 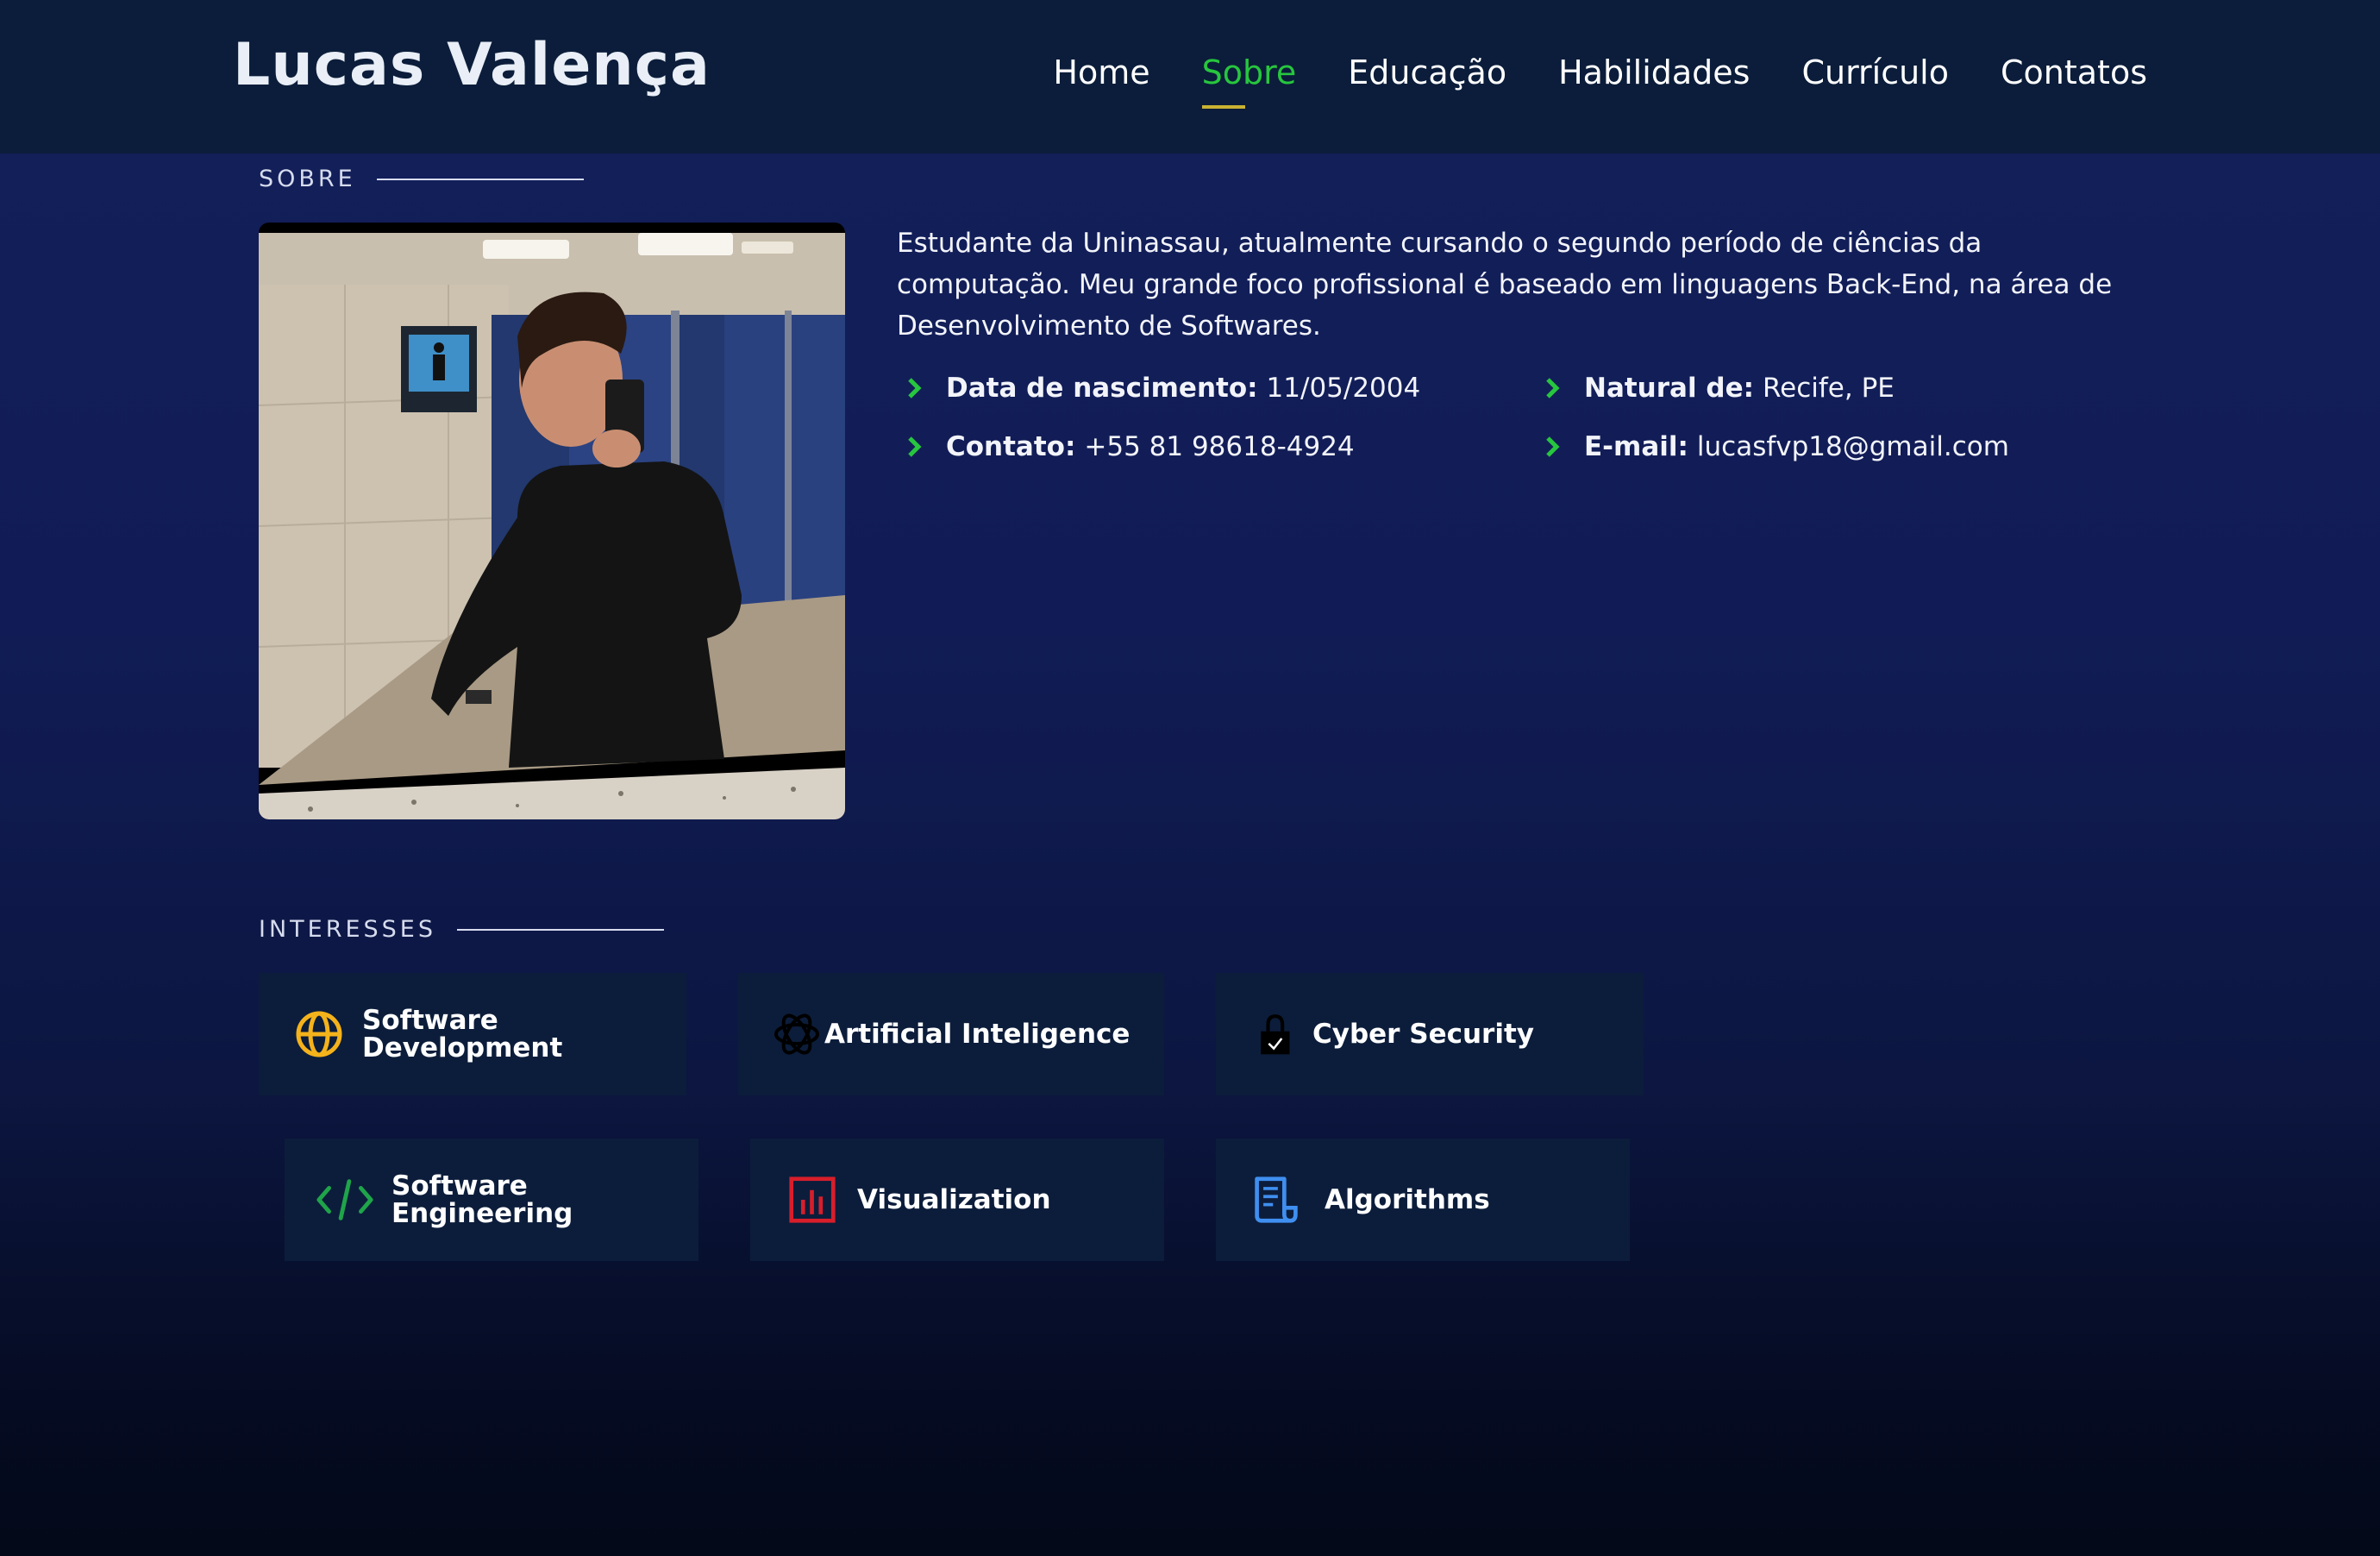 What do you see at coordinates (954, 1200) in the screenshot?
I see `interest-label: Visualization` at bounding box center [954, 1200].